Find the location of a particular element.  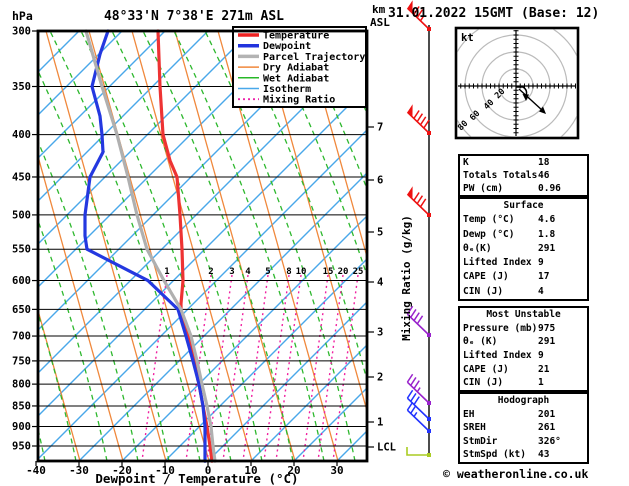

stat-value: 17 is located at coordinates (544, 277).